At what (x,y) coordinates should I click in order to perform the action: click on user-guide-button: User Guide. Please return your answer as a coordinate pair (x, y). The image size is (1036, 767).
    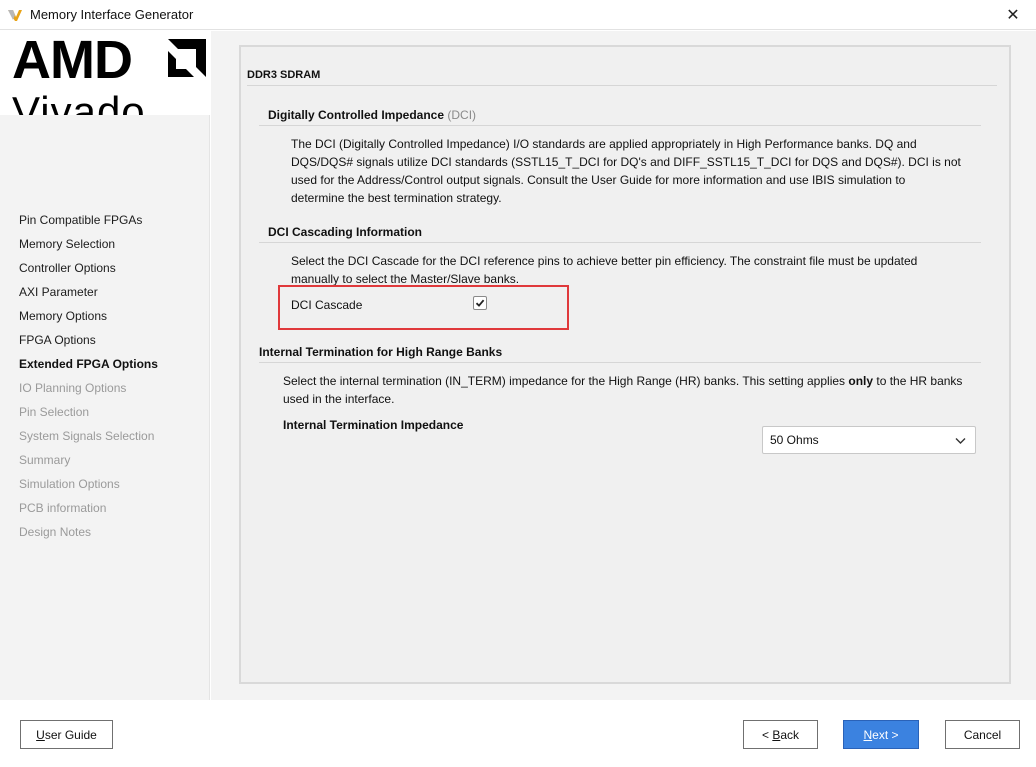
    Looking at the image, I should click on (66, 734).